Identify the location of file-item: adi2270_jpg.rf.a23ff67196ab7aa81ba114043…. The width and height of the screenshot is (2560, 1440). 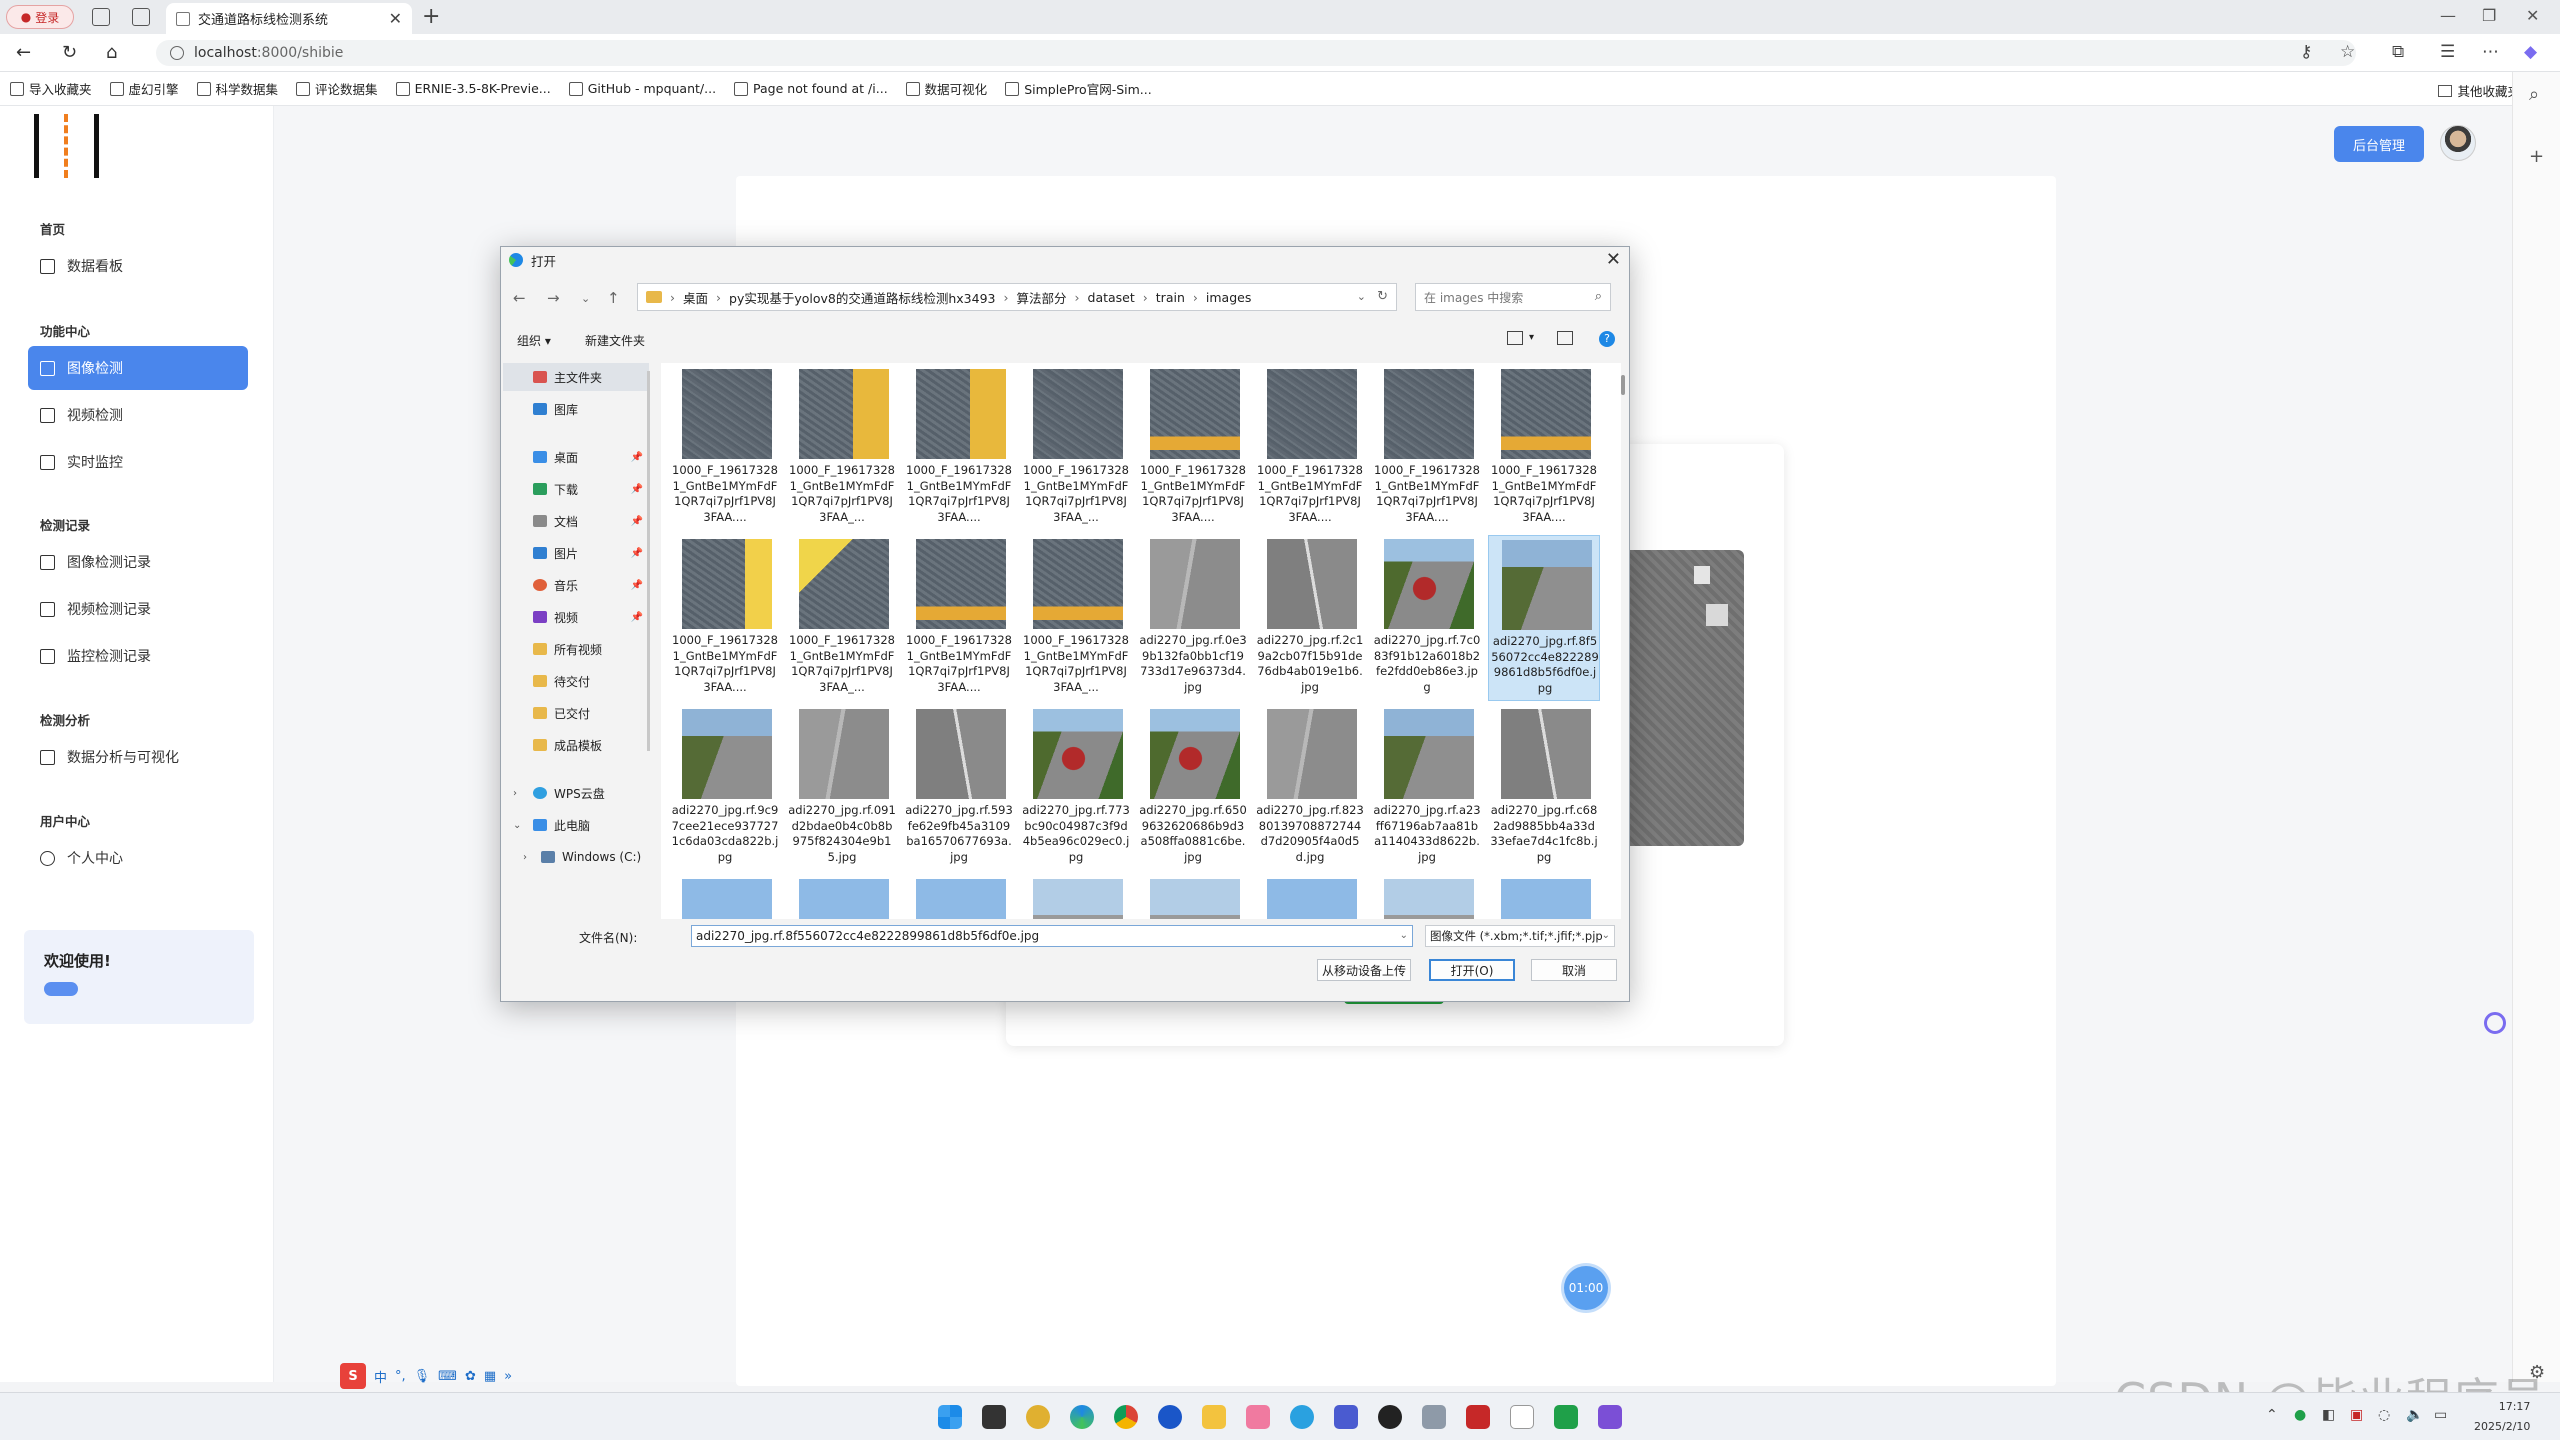
(1427, 788).